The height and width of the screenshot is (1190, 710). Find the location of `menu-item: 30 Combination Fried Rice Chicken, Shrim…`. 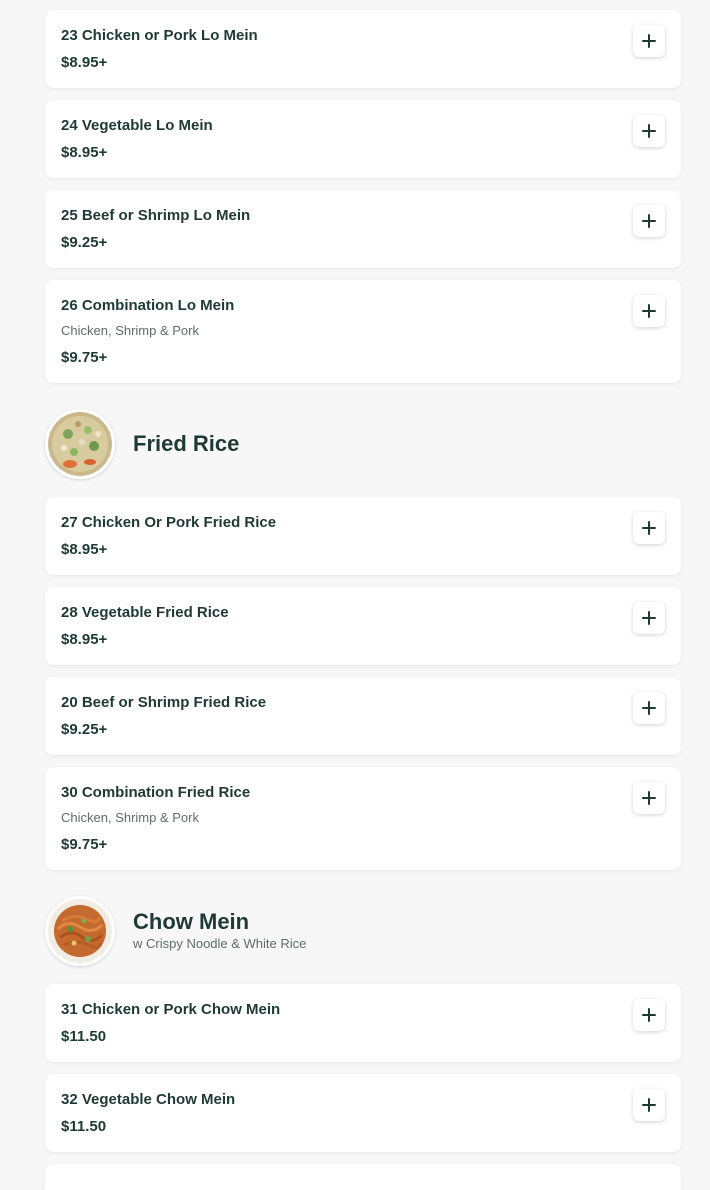

menu-item: 30 Combination Fried Rice Chicken, Shrim… is located at coordinates (363, 818).